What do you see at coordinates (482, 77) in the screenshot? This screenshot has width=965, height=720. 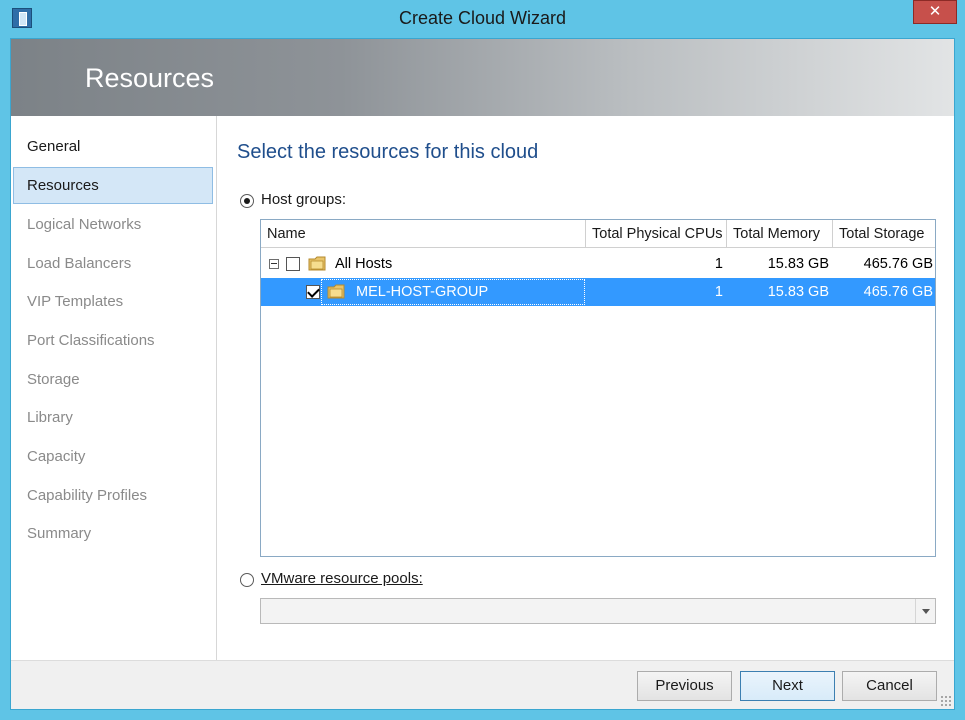 I see `page-banner: Resources` at bounding box center [482, 77].